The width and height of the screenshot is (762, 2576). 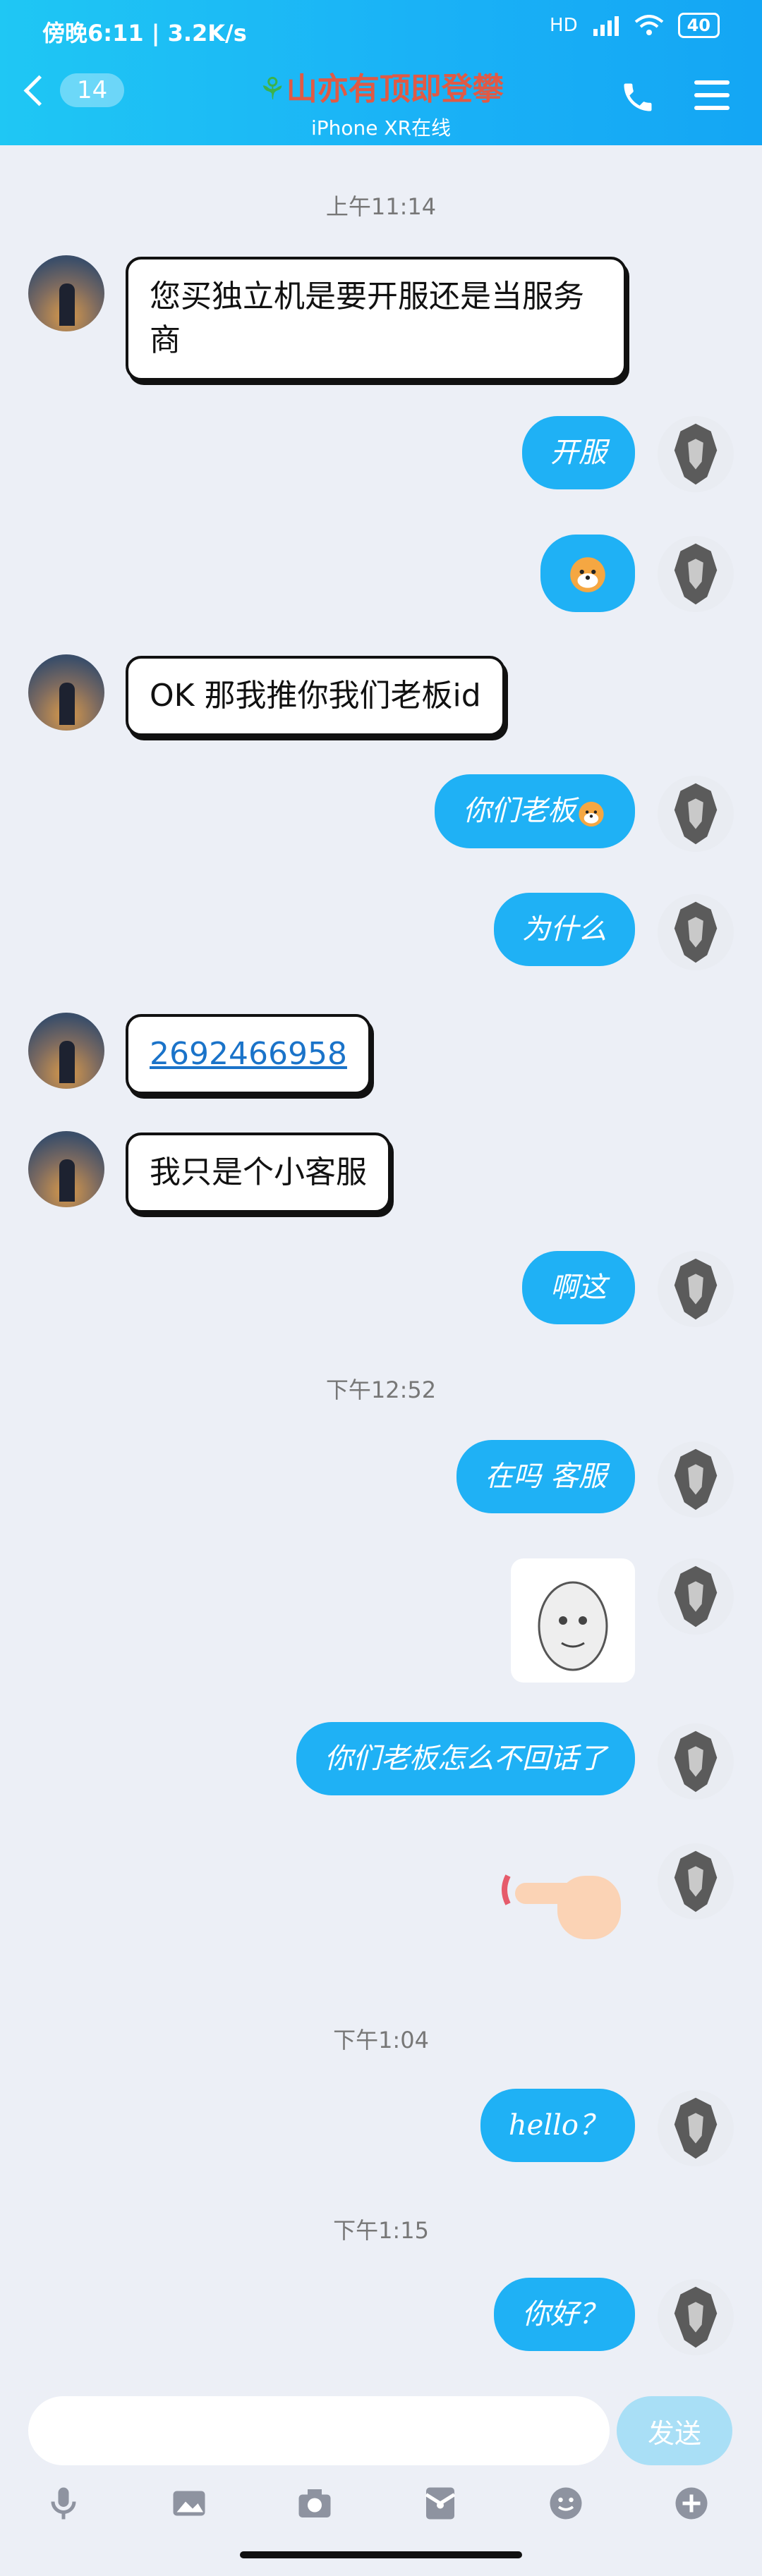 I want to click on message-bubble-sent: 你好？, so click(x=564, y=2315).